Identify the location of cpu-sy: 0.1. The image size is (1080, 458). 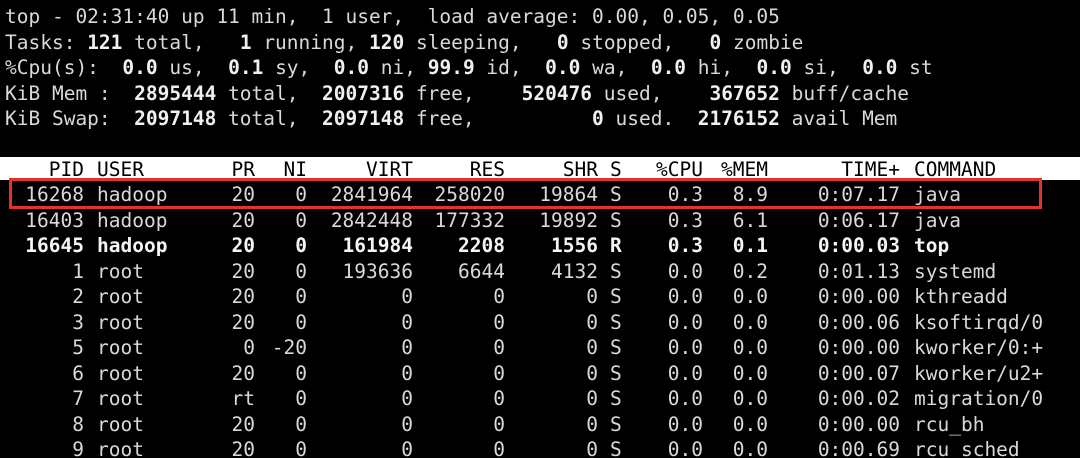
(246, 67).